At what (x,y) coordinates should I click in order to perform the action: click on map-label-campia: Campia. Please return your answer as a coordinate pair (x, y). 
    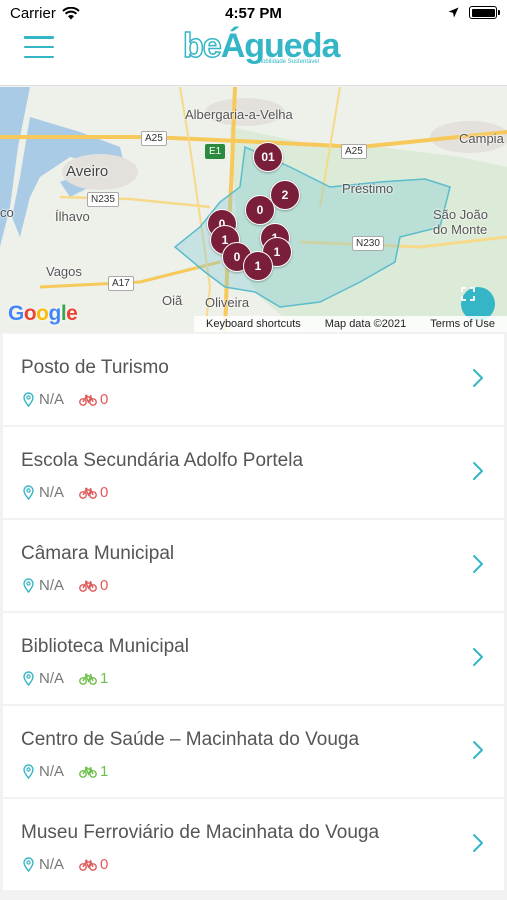
    Looking at the image, I should click on (481, 138).